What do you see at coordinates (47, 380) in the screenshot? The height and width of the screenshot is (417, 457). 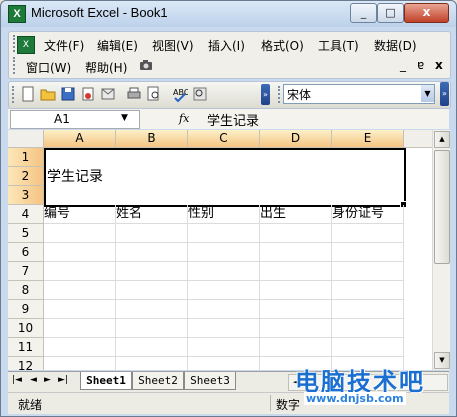 I see `next-sheet-icon: ►` at bounding box center [47, 380].